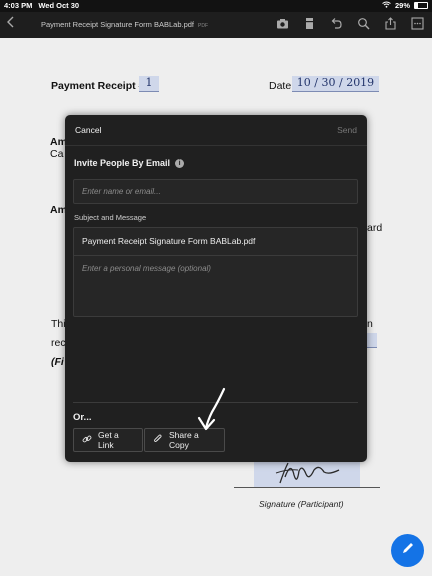  I want to click on get-link-label: Get a Link, so click(108, 440).